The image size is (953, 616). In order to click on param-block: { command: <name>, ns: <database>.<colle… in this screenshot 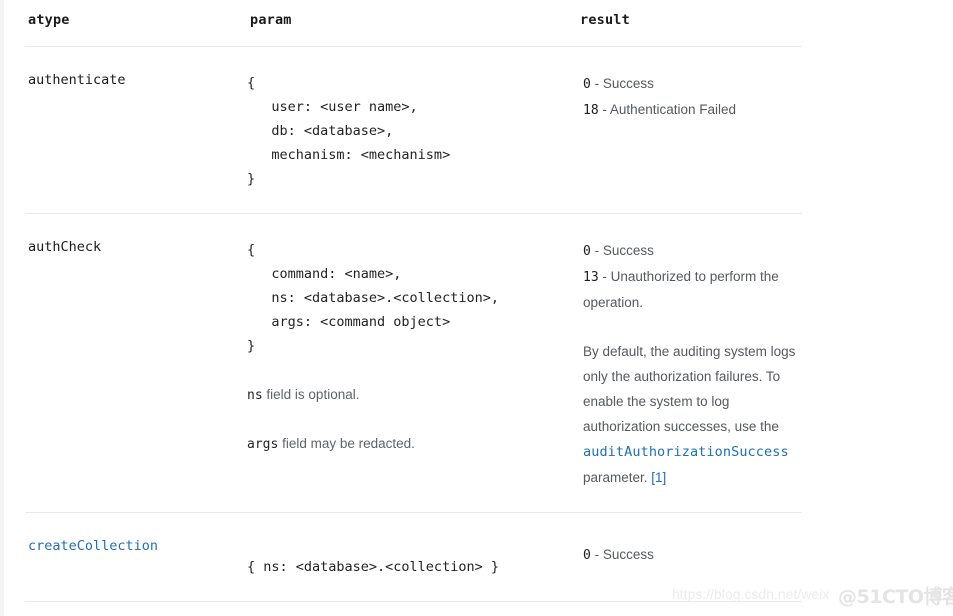, I will do `click(412, 346)`.